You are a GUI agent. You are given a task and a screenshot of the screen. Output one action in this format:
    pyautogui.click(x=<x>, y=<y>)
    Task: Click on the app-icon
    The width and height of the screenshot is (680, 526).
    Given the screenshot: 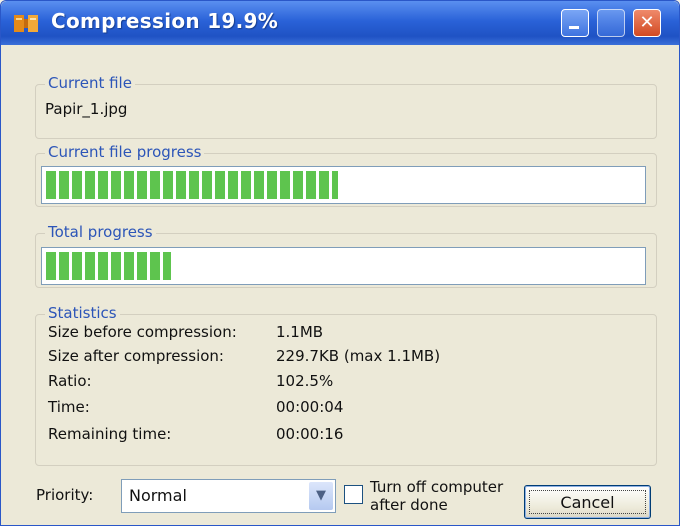 What is the action you would take?
    pyautogui.click(x=26, y=23)
    